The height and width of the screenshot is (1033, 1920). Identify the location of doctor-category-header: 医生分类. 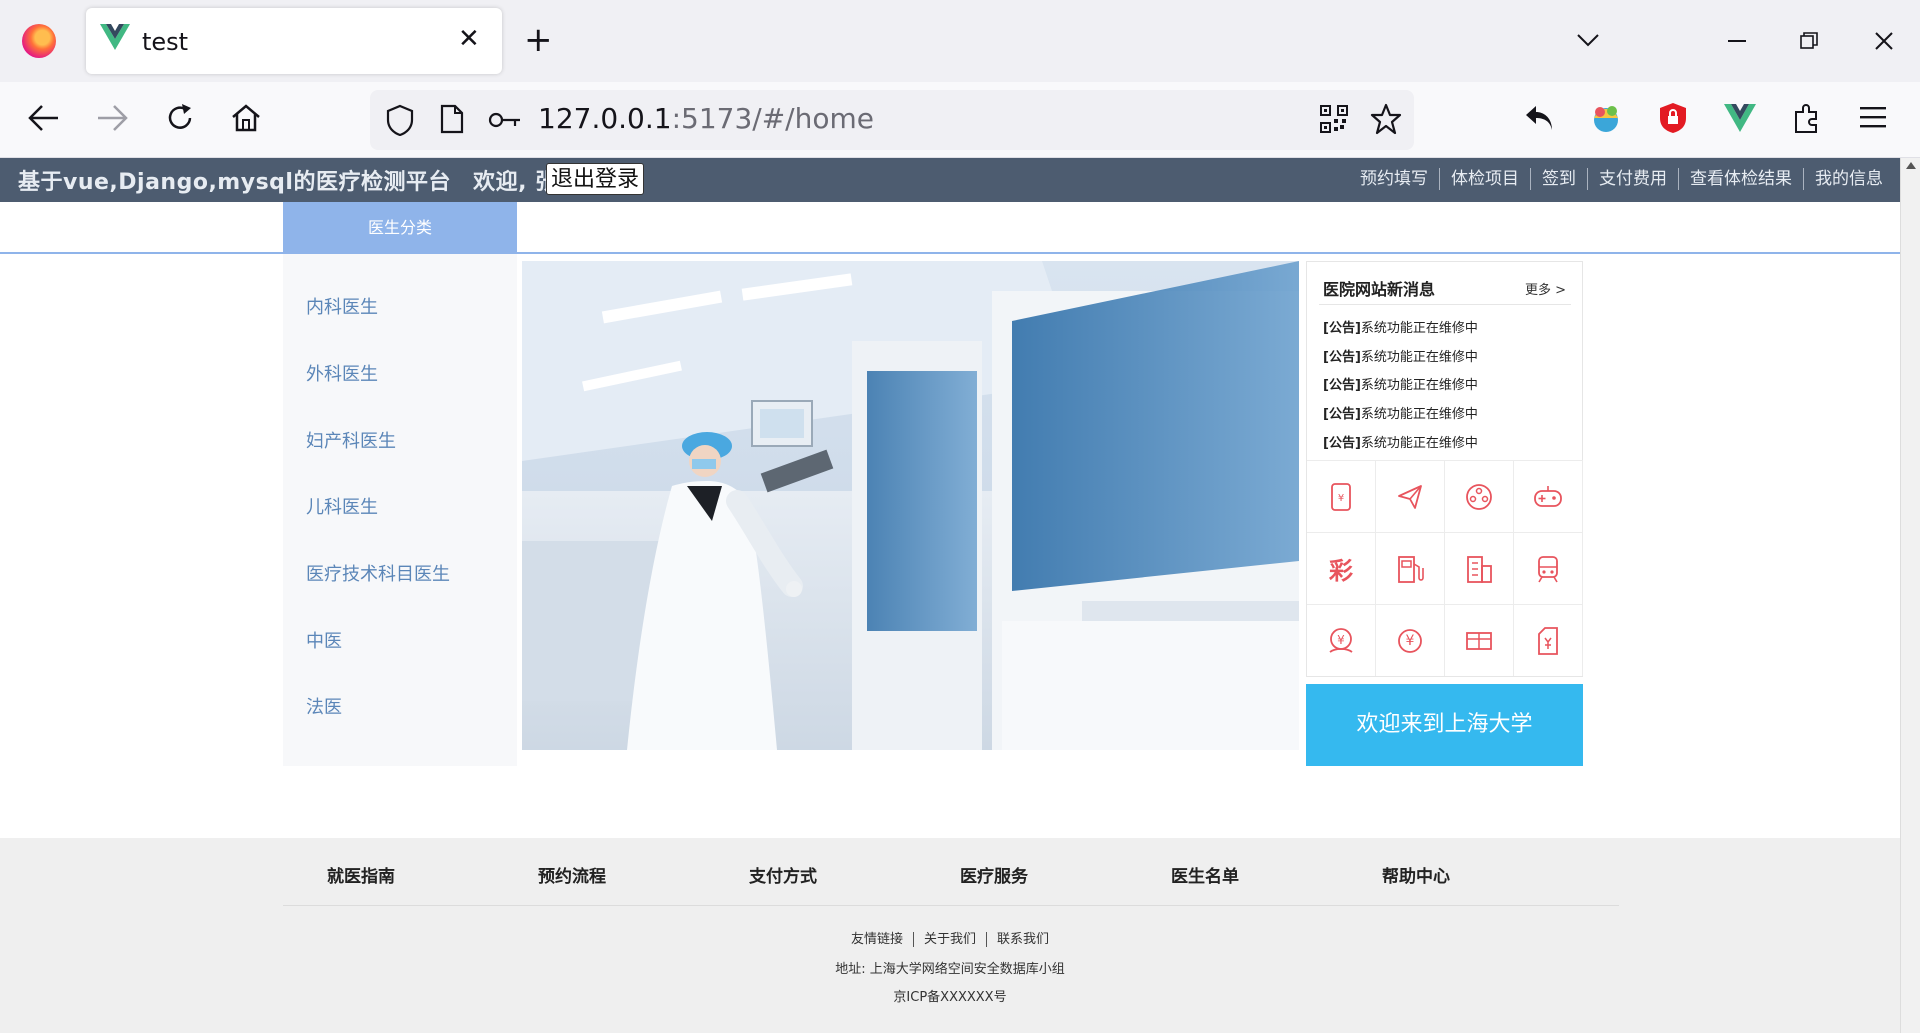
(400, 227).